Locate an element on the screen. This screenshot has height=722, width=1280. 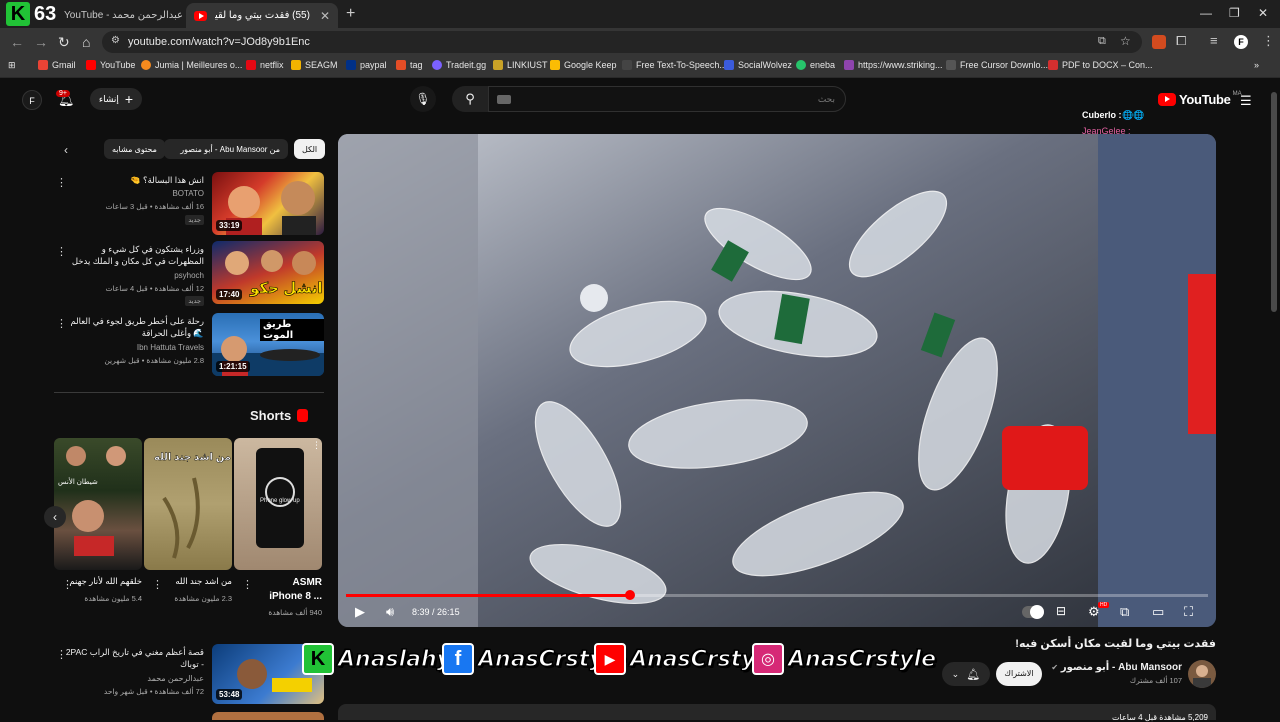
browser-tab-active: (55) فقدت بيتي وما لقيت مكان أسكن فيه! ✕ is located at coordinates (262, 15).